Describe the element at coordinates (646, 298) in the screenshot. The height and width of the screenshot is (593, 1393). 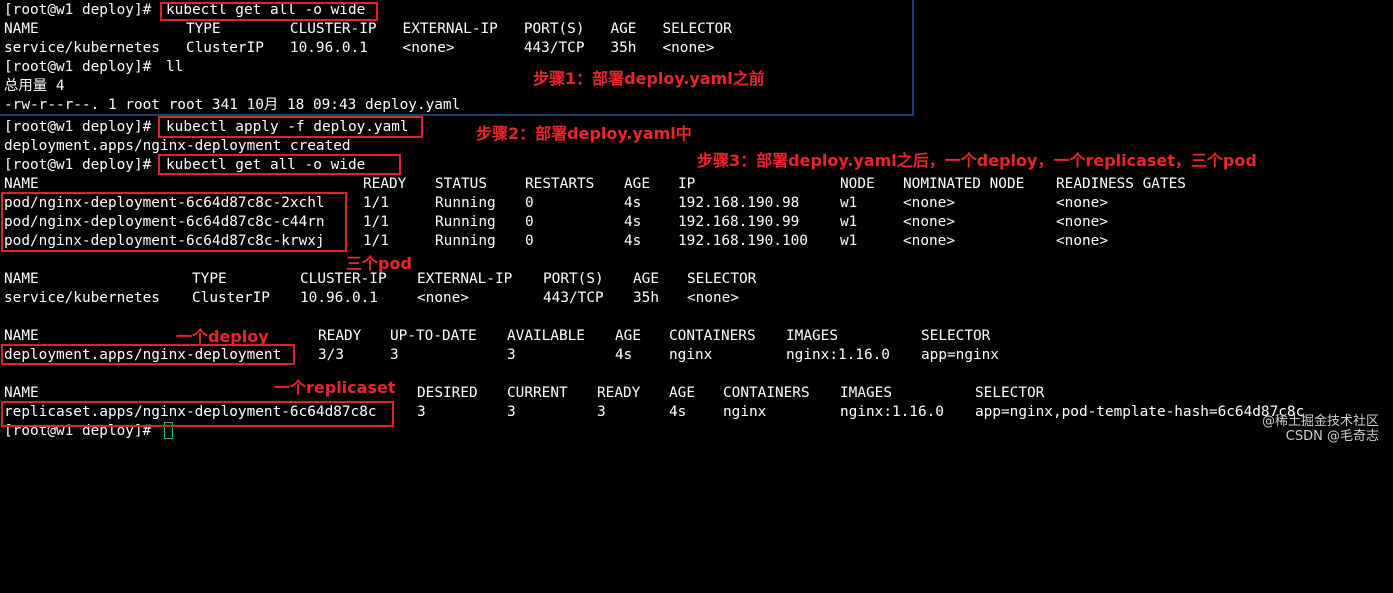
I see `svc-age: 35h` at that location.